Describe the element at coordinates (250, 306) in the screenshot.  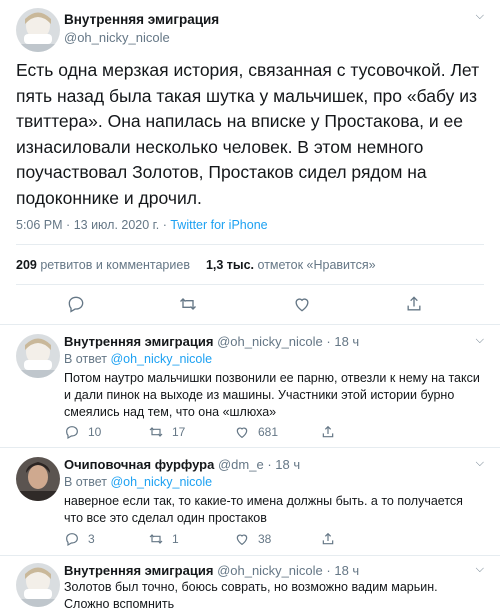
I see `tweet-actions` at that location.